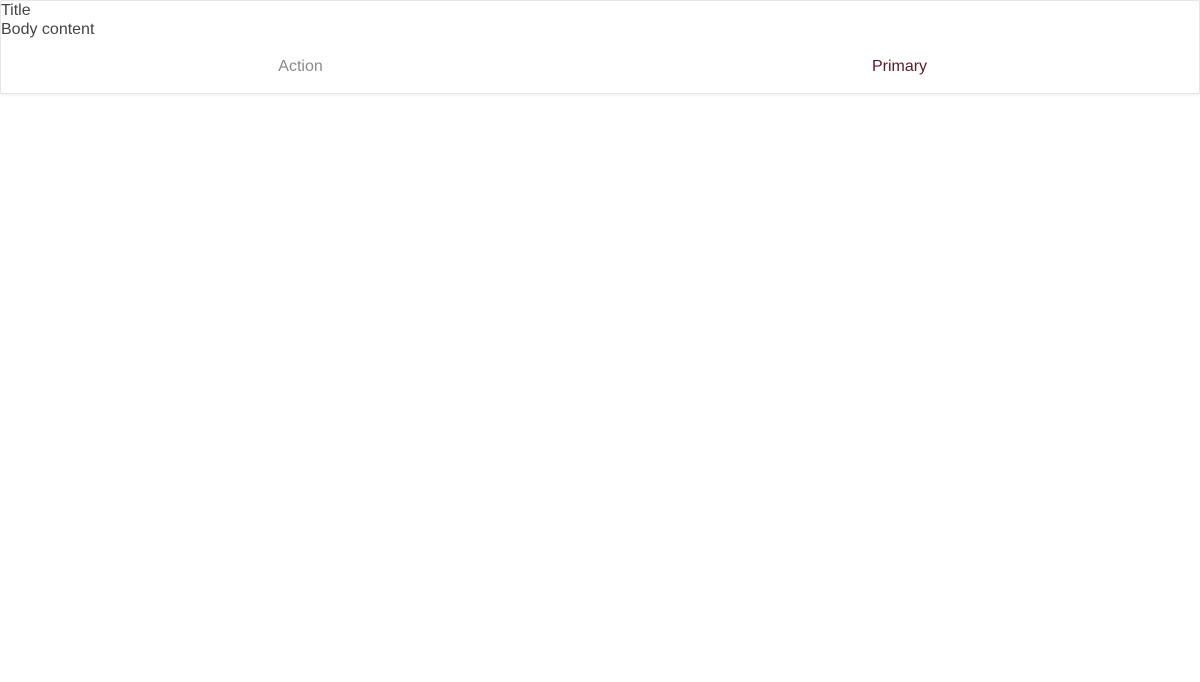 This screenshot has height=682, width=1200. I want to click on action-button: Action, so click(300, 67).